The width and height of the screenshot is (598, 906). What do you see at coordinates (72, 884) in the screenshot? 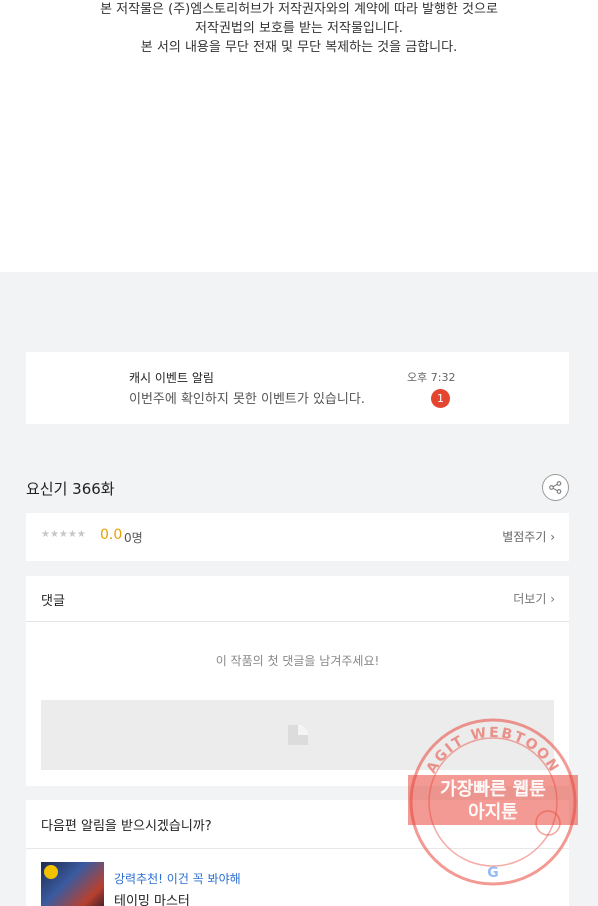
I see `recommendation-thumbnail` at bounding box center [72, 884].